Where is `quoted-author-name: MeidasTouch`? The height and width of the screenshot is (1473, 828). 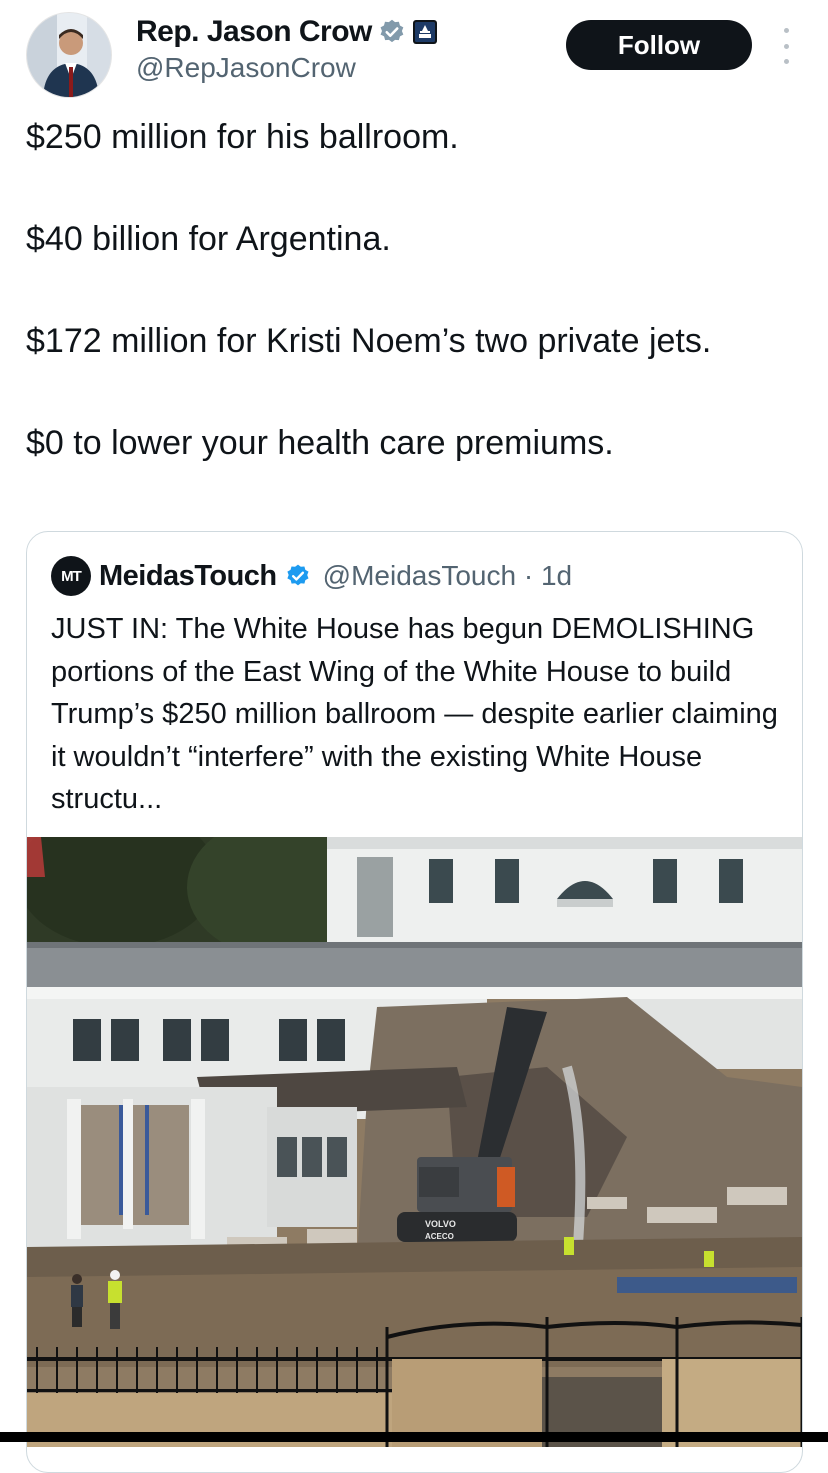 quoted-author-name: MeidasTouch is located at coordinates (188, 576).